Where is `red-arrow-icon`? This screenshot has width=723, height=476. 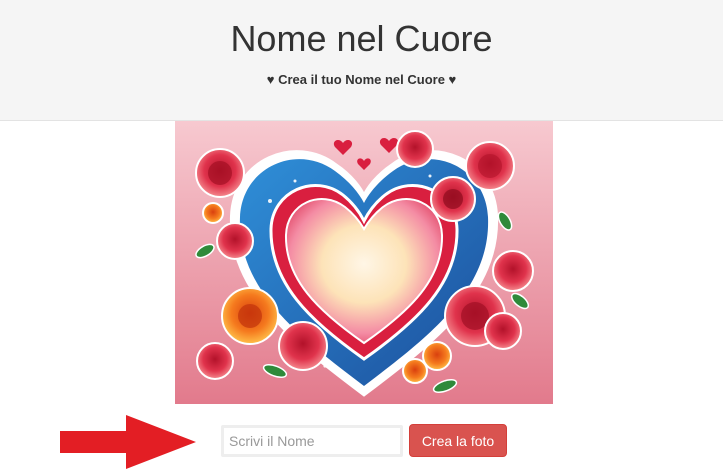 red-arrow-icon is located at coordinates (128, 442).